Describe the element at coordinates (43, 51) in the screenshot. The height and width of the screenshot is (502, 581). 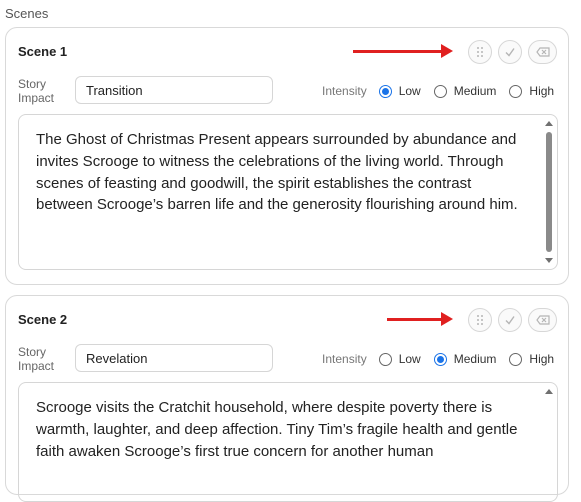
I see `scene-title: Scene 1` at that location.